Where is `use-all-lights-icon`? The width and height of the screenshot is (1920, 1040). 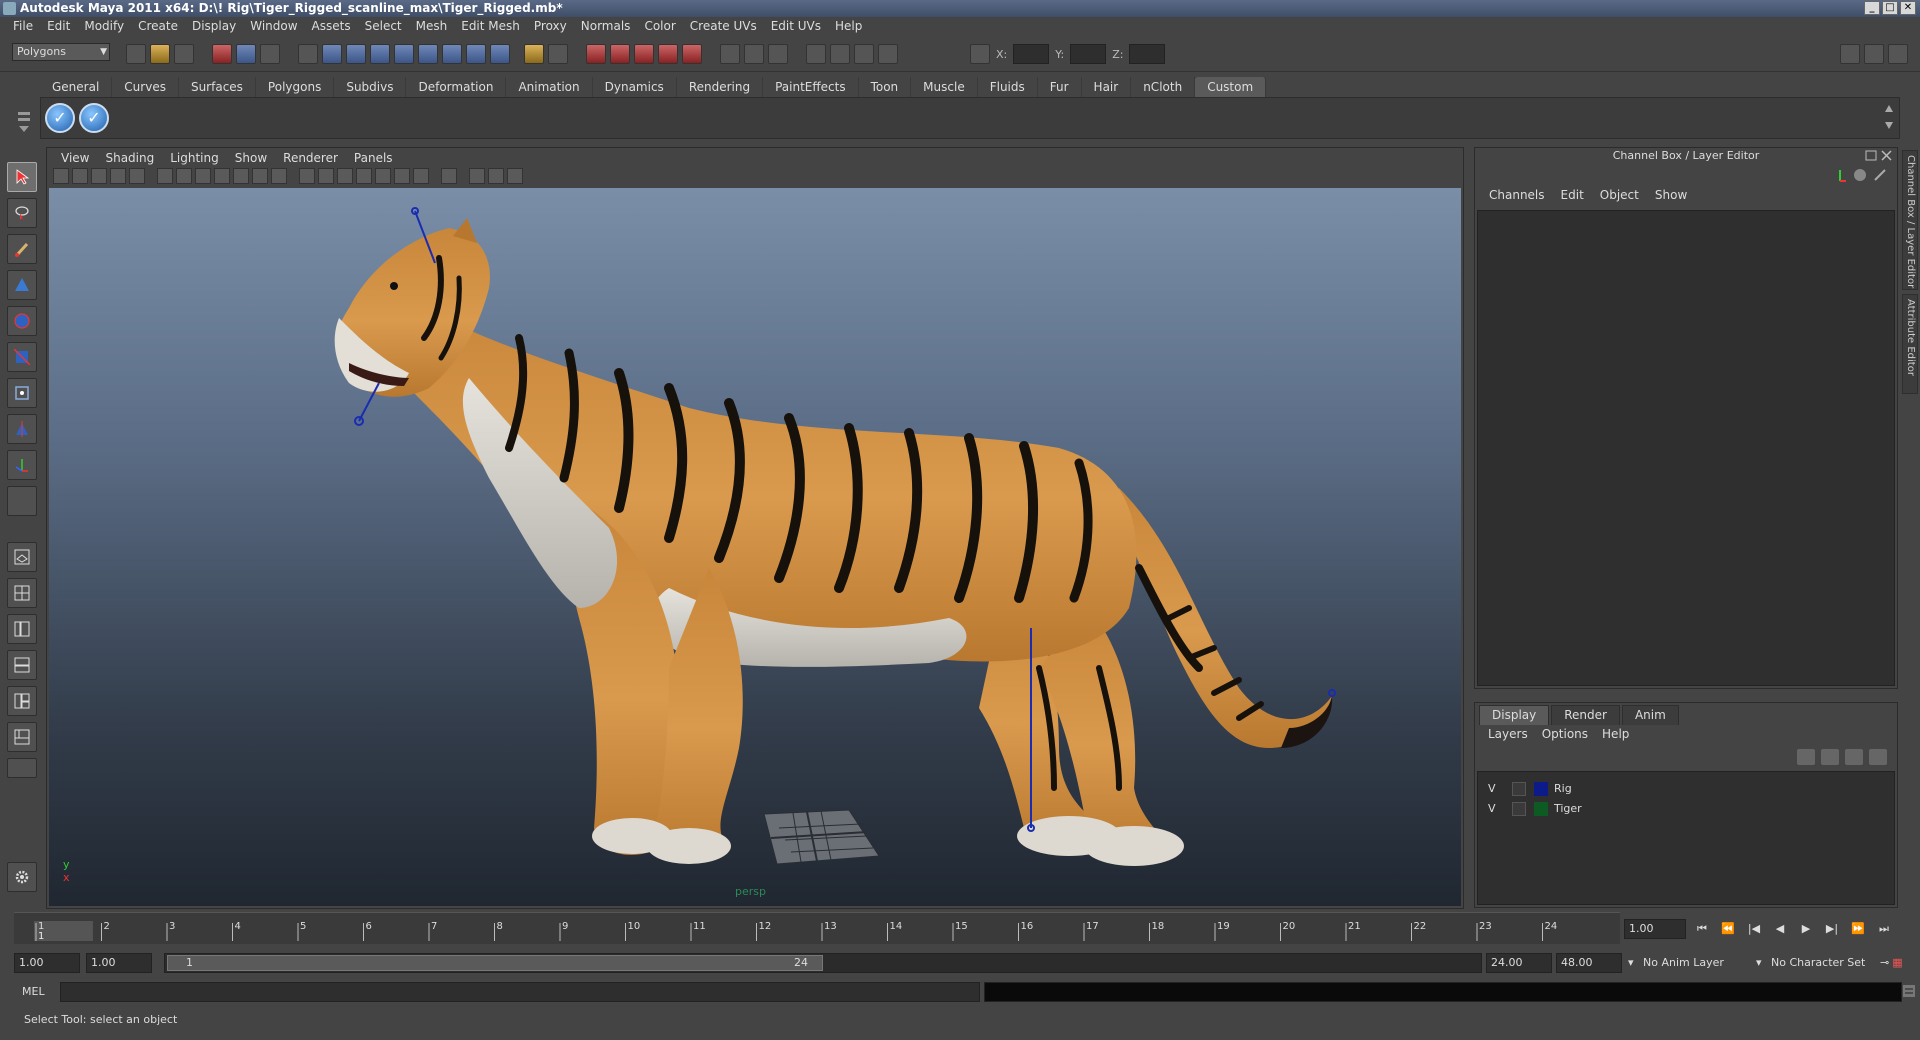
use-all-lights-icon is located at coordinates (383, 176).